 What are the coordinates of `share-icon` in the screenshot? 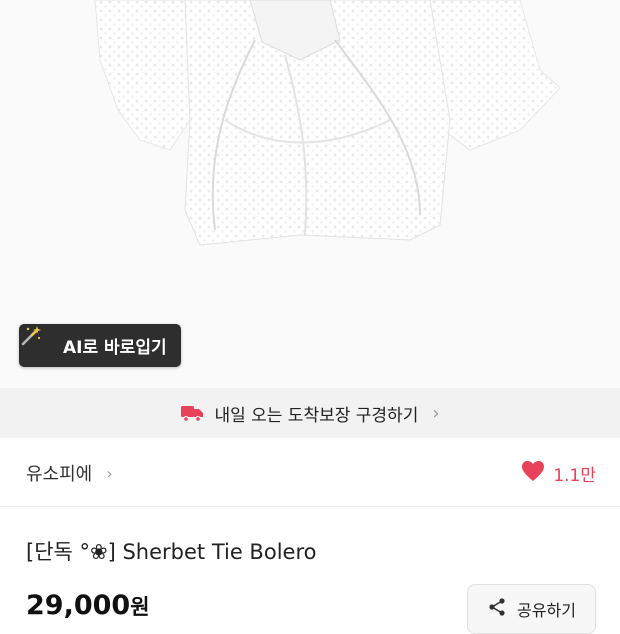 It's located at (497, 609).